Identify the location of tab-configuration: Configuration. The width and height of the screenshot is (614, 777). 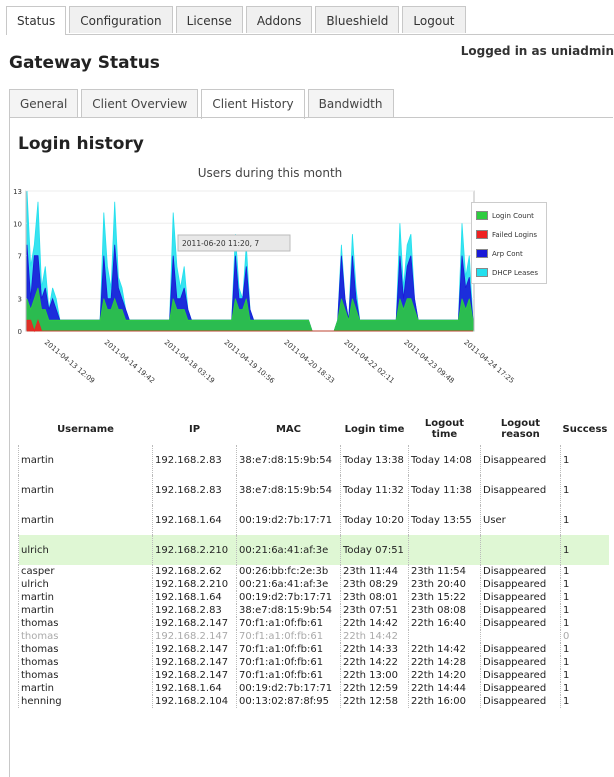
(121, 19).